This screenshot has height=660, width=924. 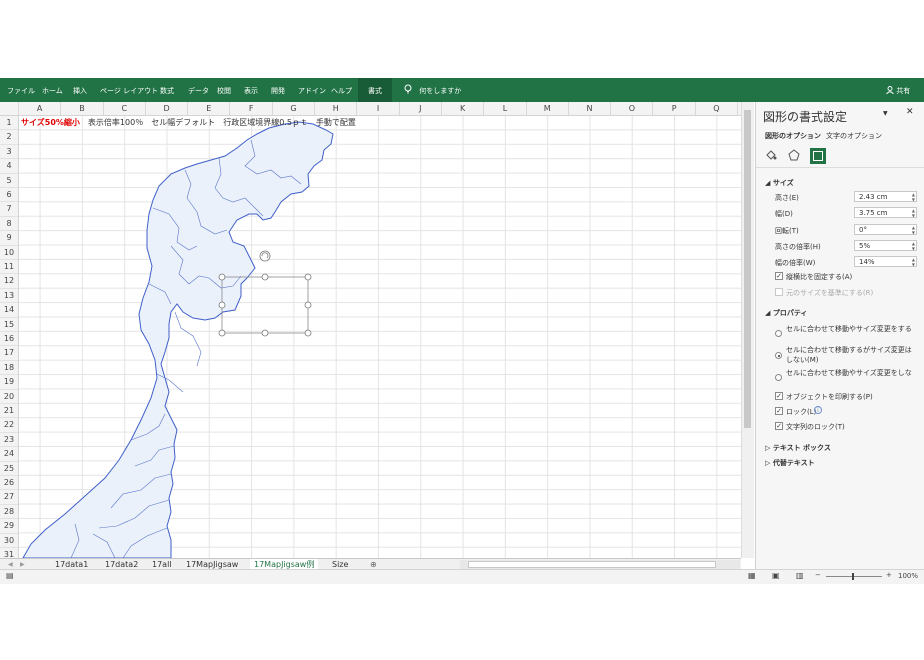 I want to click on column-header: L, so click(x=505, y=108).